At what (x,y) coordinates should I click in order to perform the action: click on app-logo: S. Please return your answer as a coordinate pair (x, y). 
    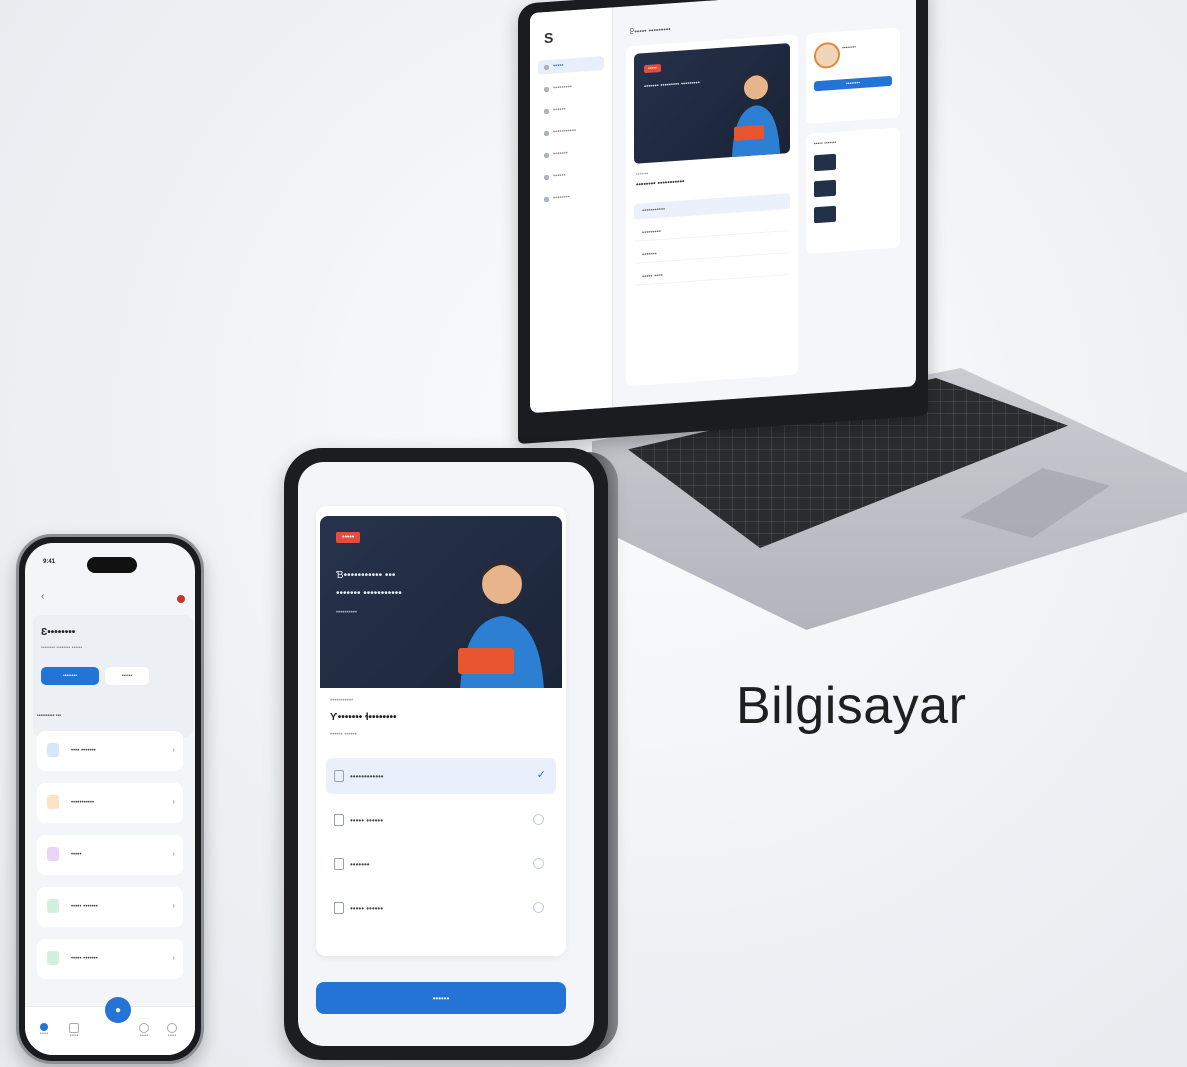
    Looking at the image, I should click on (549, 38).